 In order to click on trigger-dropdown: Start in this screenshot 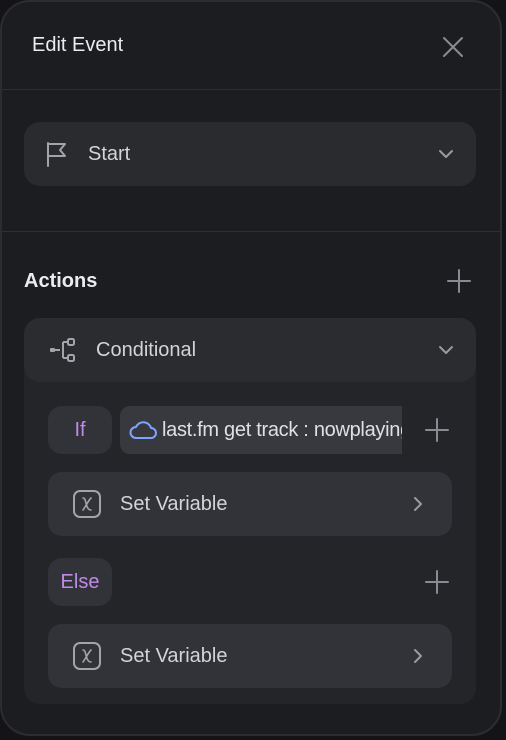, I will do `click(250, 154)`.